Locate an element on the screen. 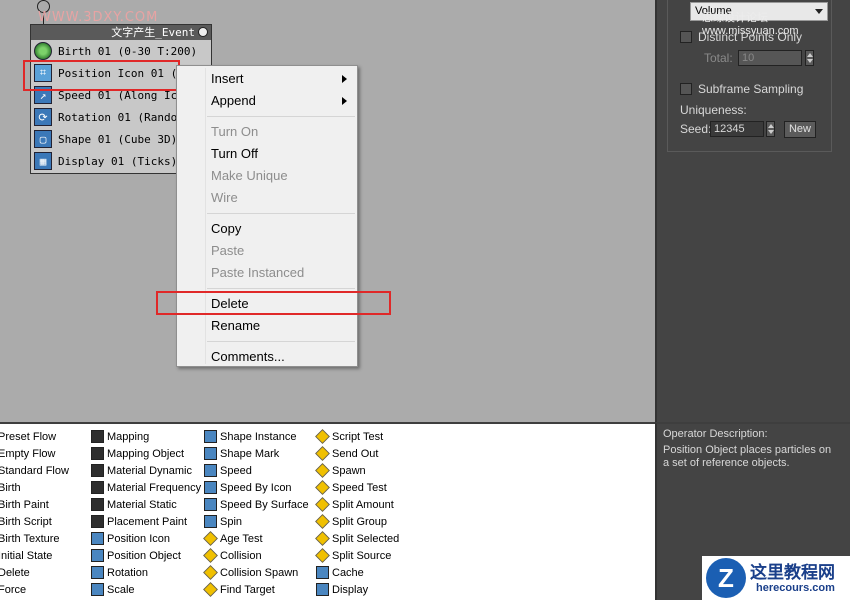  depot-item: Material Dynamic is located at coordinates (146, 470).